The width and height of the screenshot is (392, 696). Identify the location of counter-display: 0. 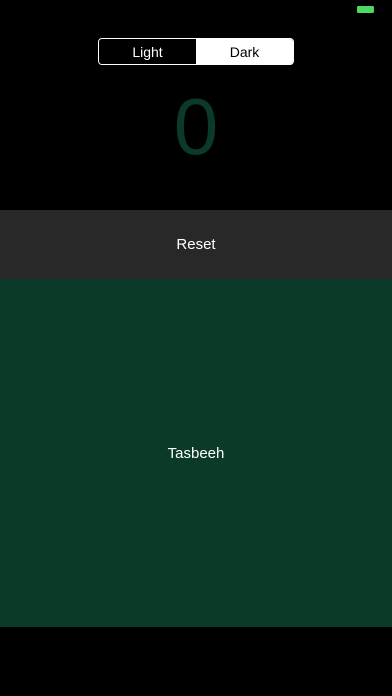
(196, 126).